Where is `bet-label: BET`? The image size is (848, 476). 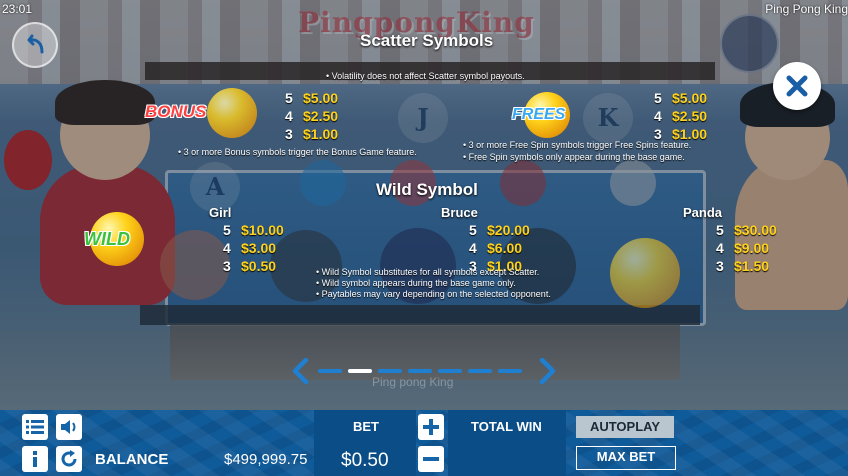 bet-label: BET is located at coordinates (366, 426).